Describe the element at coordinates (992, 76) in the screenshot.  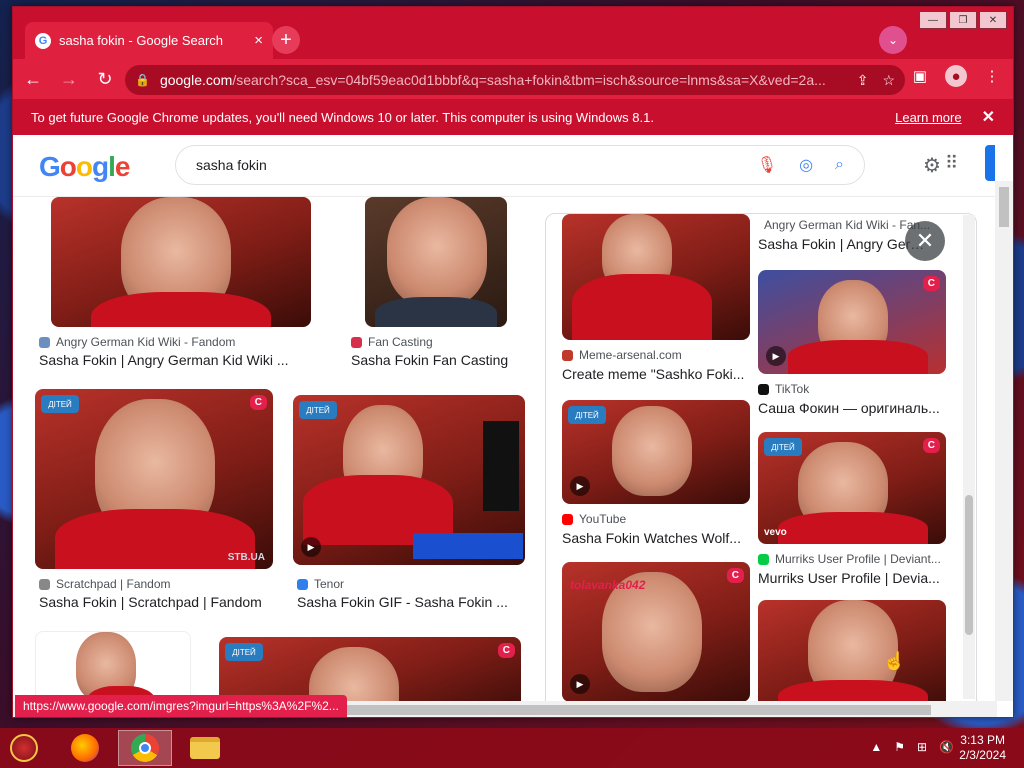
I see `menu-dots-icon: ⋮` at that location.